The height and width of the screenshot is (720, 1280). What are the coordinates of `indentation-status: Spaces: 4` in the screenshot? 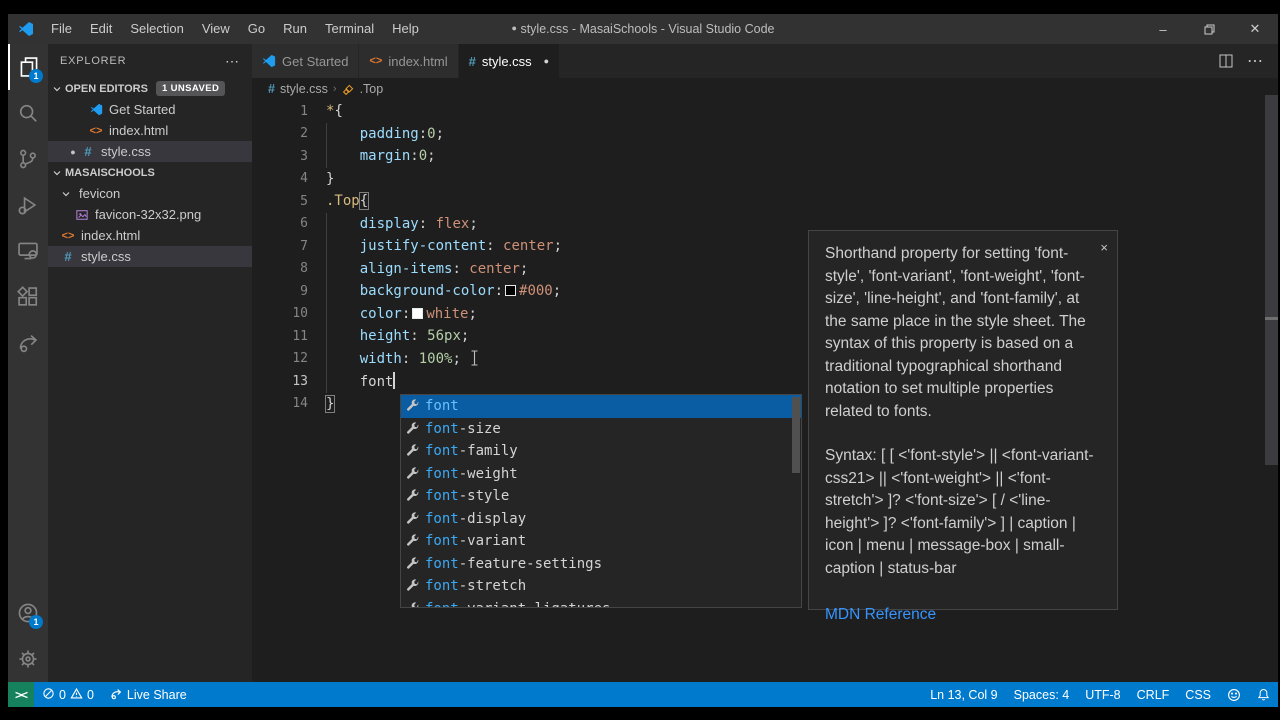 It's located at (1042, 694).